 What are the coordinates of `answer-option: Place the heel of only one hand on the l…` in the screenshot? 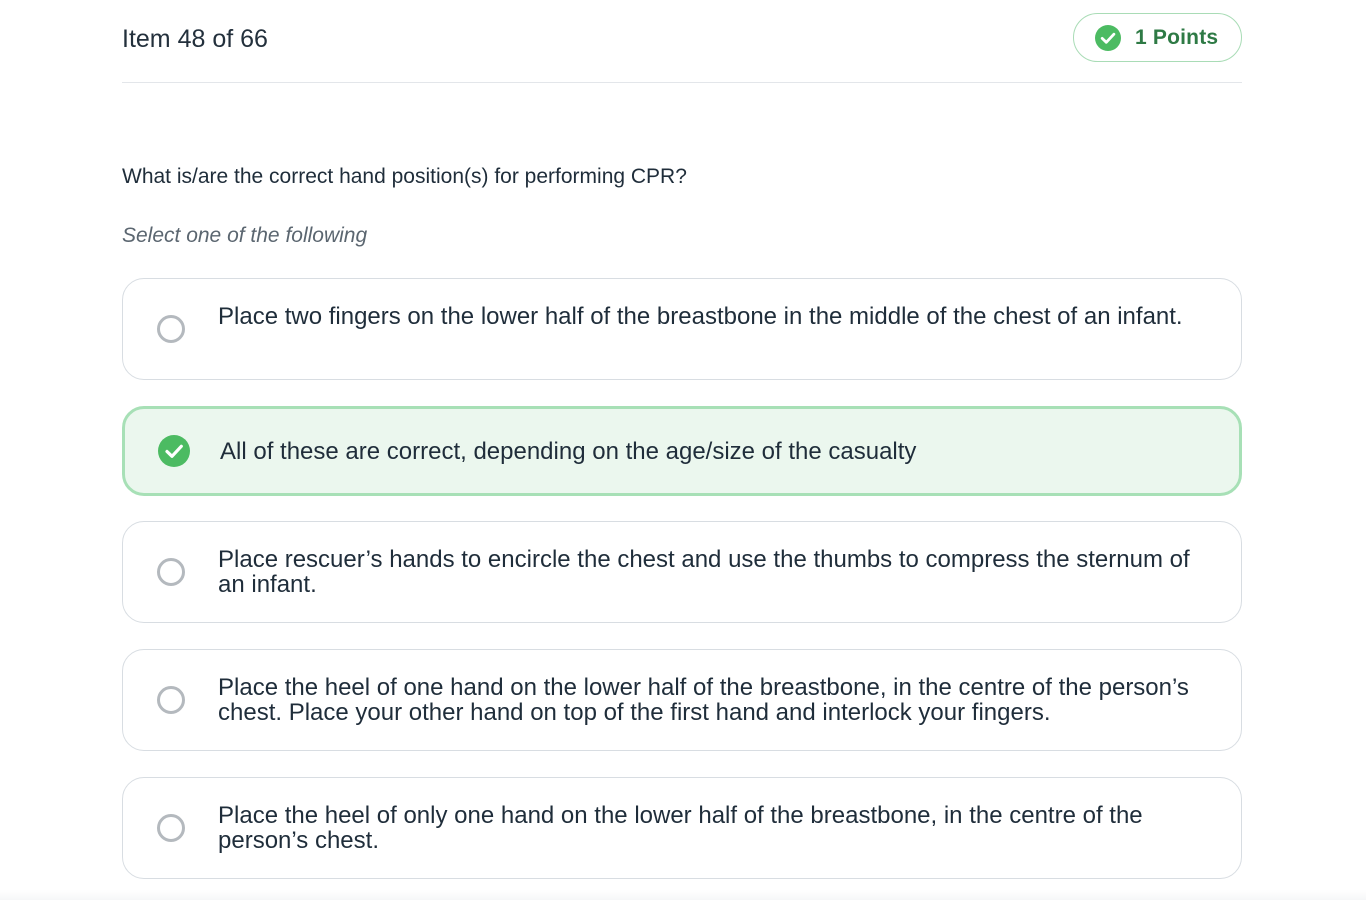 It's located at (682, 828).